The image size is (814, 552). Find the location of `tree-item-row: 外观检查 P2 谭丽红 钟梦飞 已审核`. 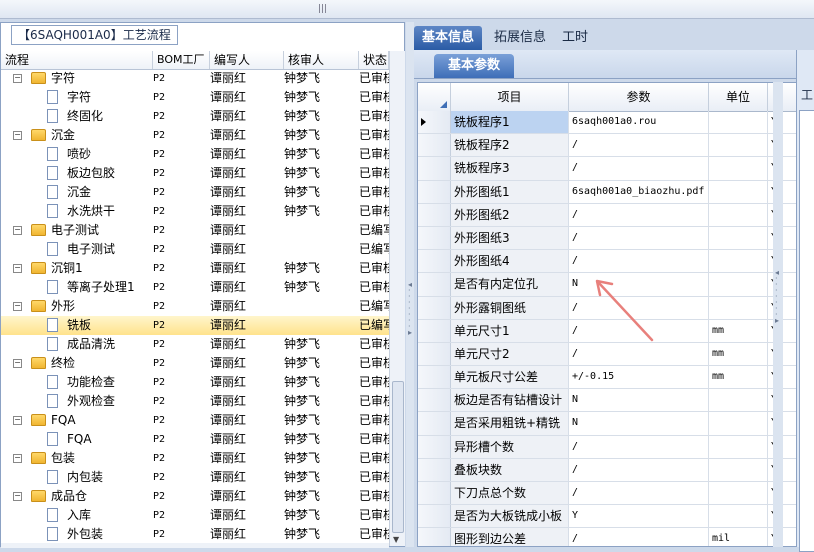

tree-item-row: 外观检查 P2 谭丽红 钟梦飞 已审核 is located at coordinates (195, 401).